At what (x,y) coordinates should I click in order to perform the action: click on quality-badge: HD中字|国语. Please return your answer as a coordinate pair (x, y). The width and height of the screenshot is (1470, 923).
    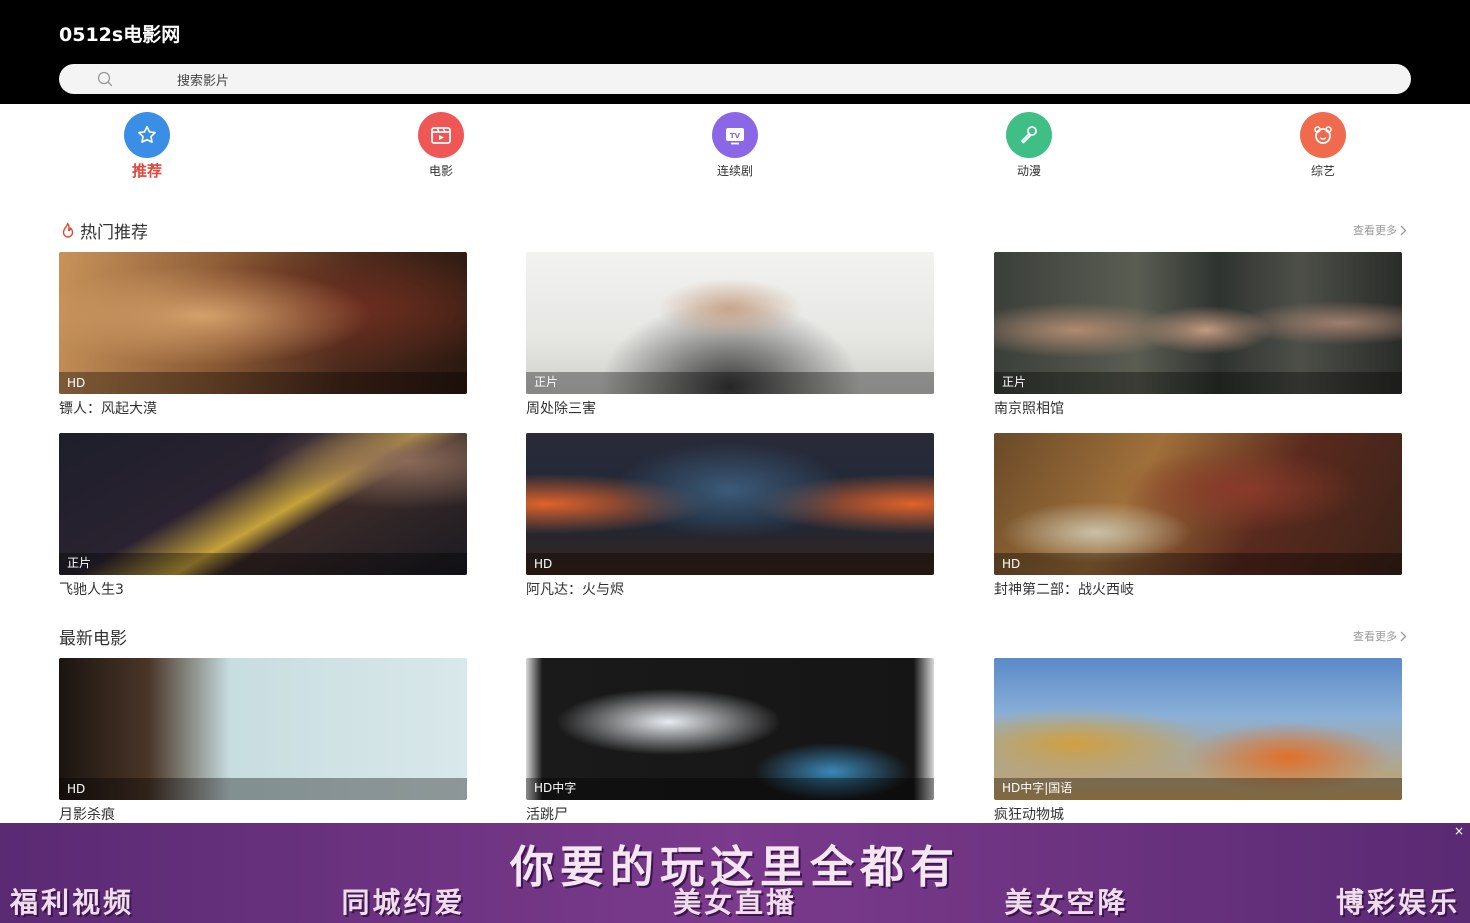
    Looking at the image, I should click on (1037, 788).